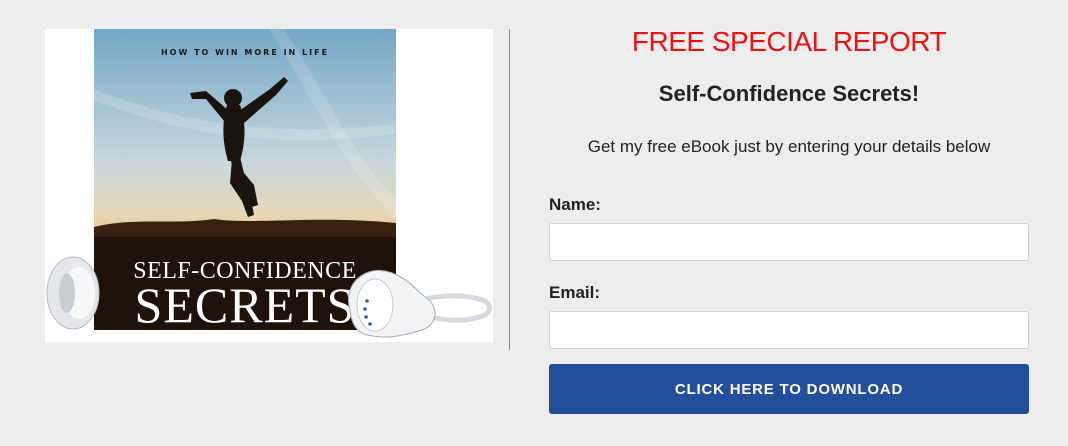 The height and width of the screenshot is (446, 1068). I want to click on cover-tagline: HOW TO WIN MORE IN LIFE, so click(245, 52).